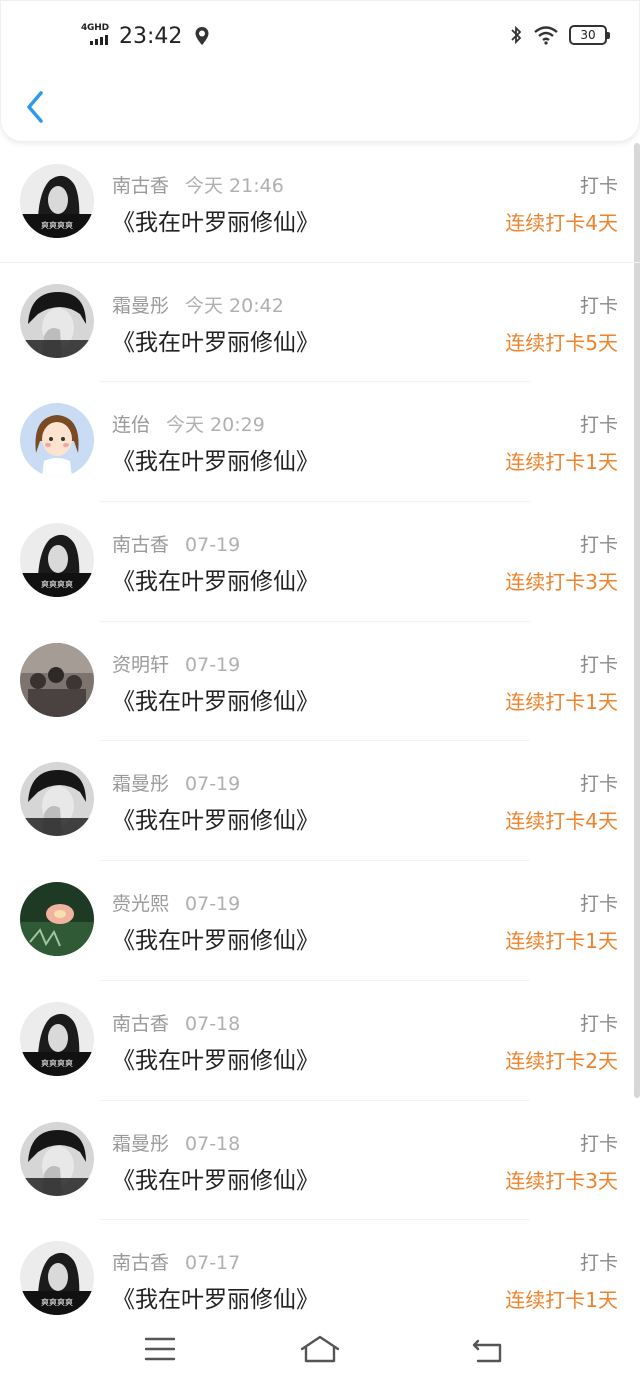 The height and width of the screenshot is (1387, 640). What do you see at coordinates (320, 203) in the screenshot?
I see `list-item: 爽爽爽爽 南古香 今天 21:46 《我在叶罗丽修仙》 打卡 连续打卡4天` at bounding box center [320, 203].